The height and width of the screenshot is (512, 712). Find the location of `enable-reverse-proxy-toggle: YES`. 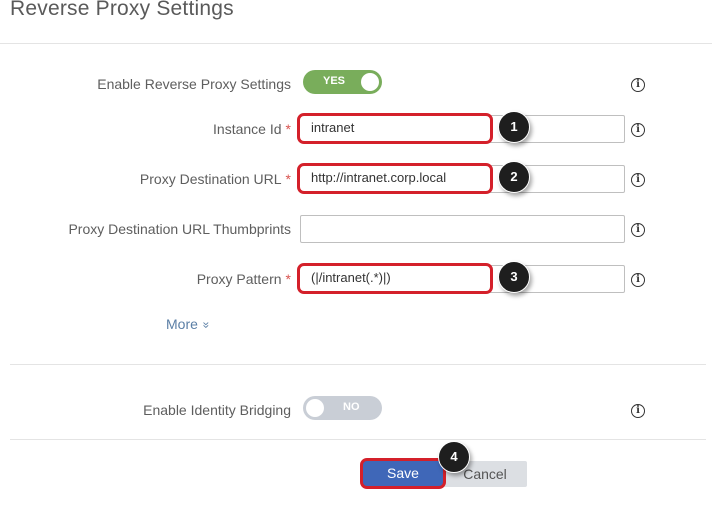

enable-reverse-proxy-toggle: YES is located at coordinates (342, 82).